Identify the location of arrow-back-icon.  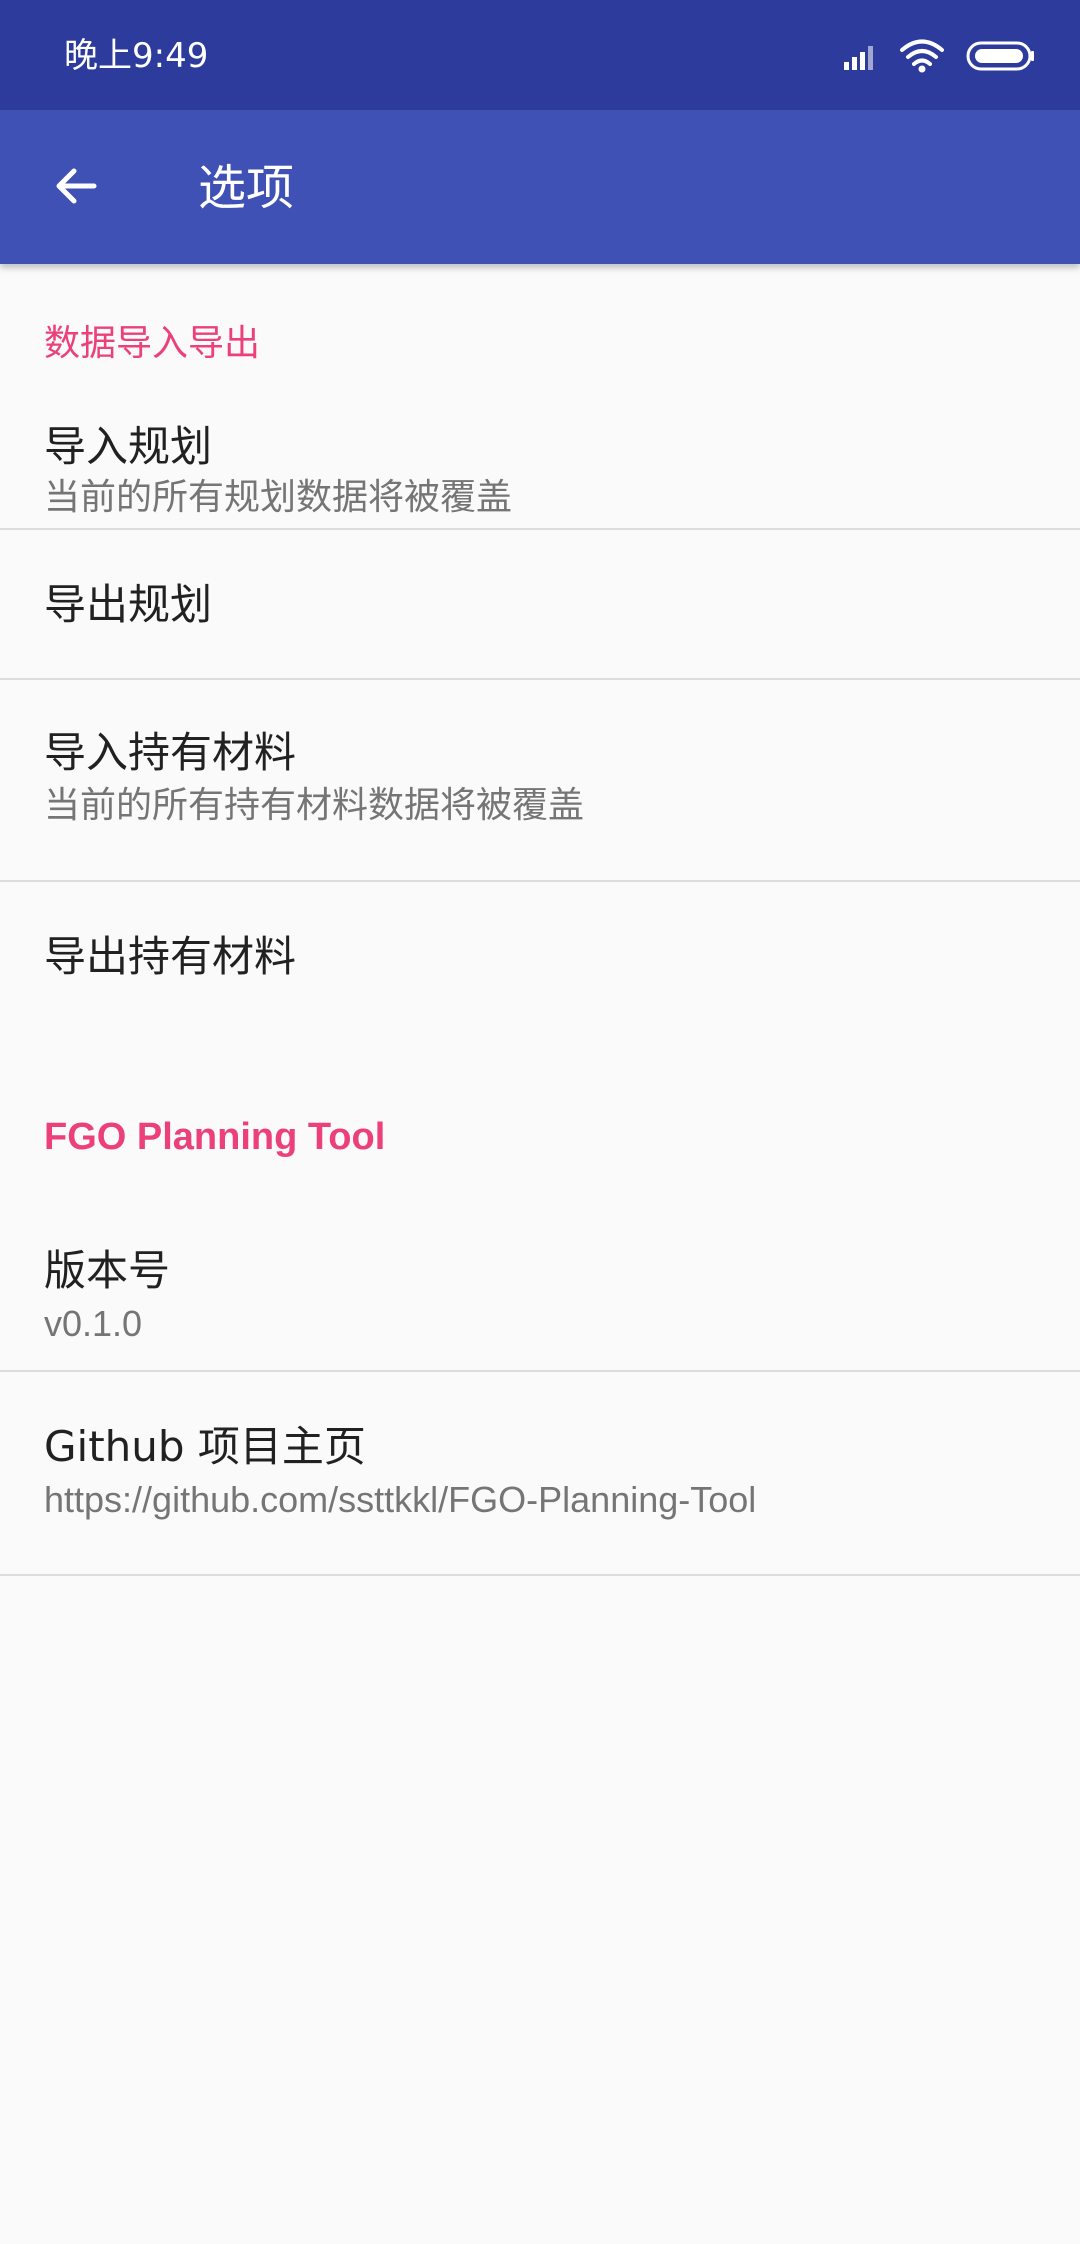
(76, 188).